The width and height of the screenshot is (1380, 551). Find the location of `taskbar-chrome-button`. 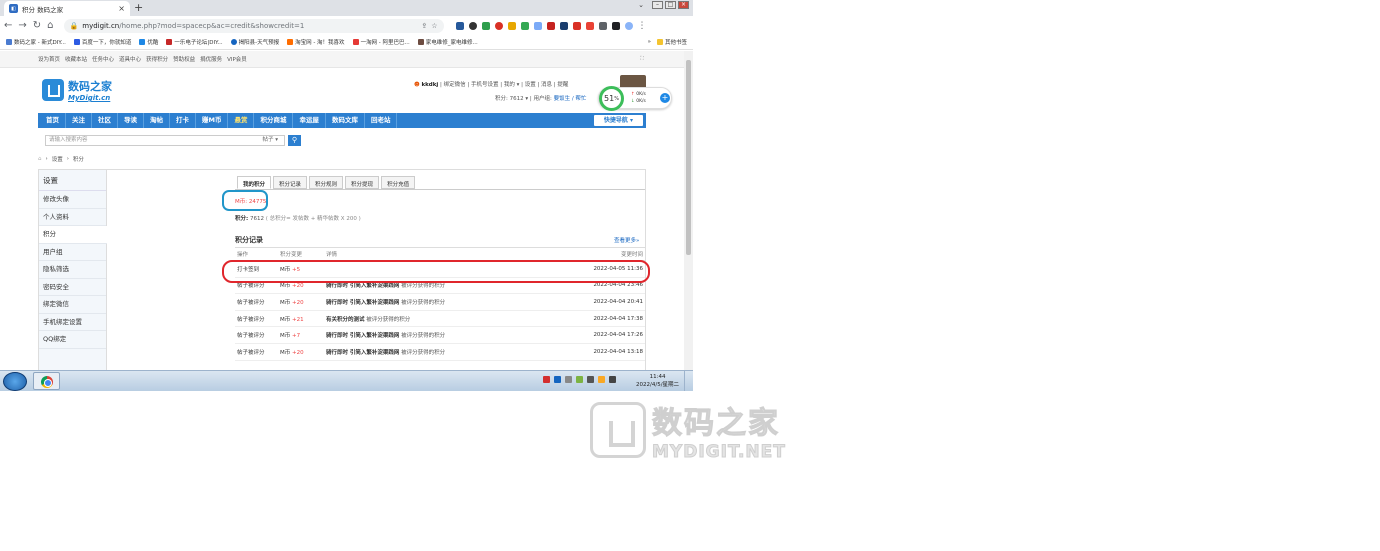

taskbar-chrome-button is located at coordinates (46, 381).